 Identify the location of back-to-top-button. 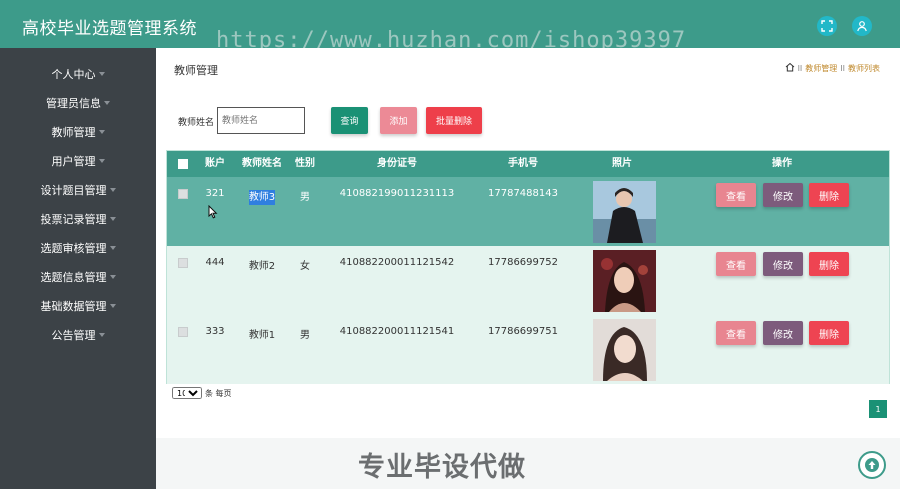
(872, 465).